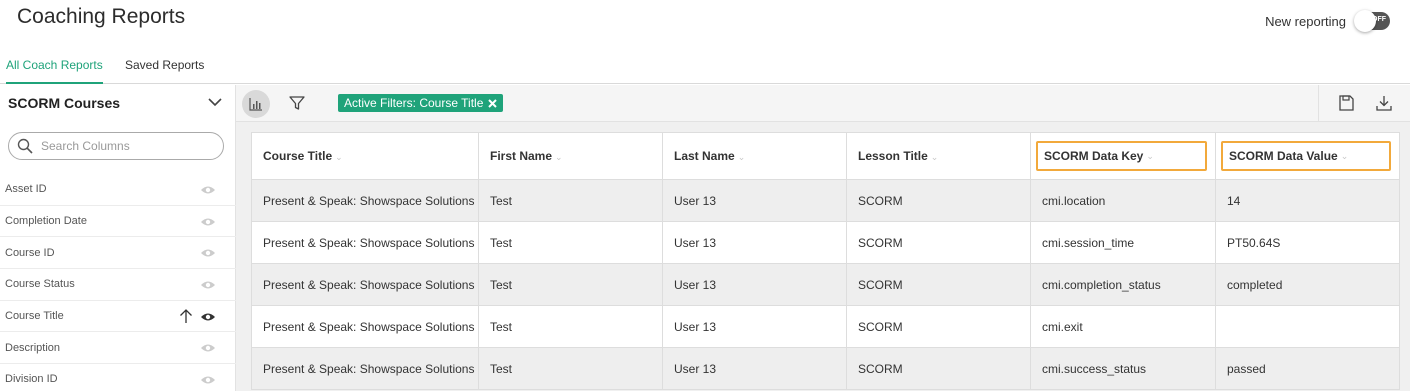  What do you see at coordinates (705, 66) in the screenshot?
I see `report-tabs: All Coach Reports Saved Reports` at bounding box center [705, 66].